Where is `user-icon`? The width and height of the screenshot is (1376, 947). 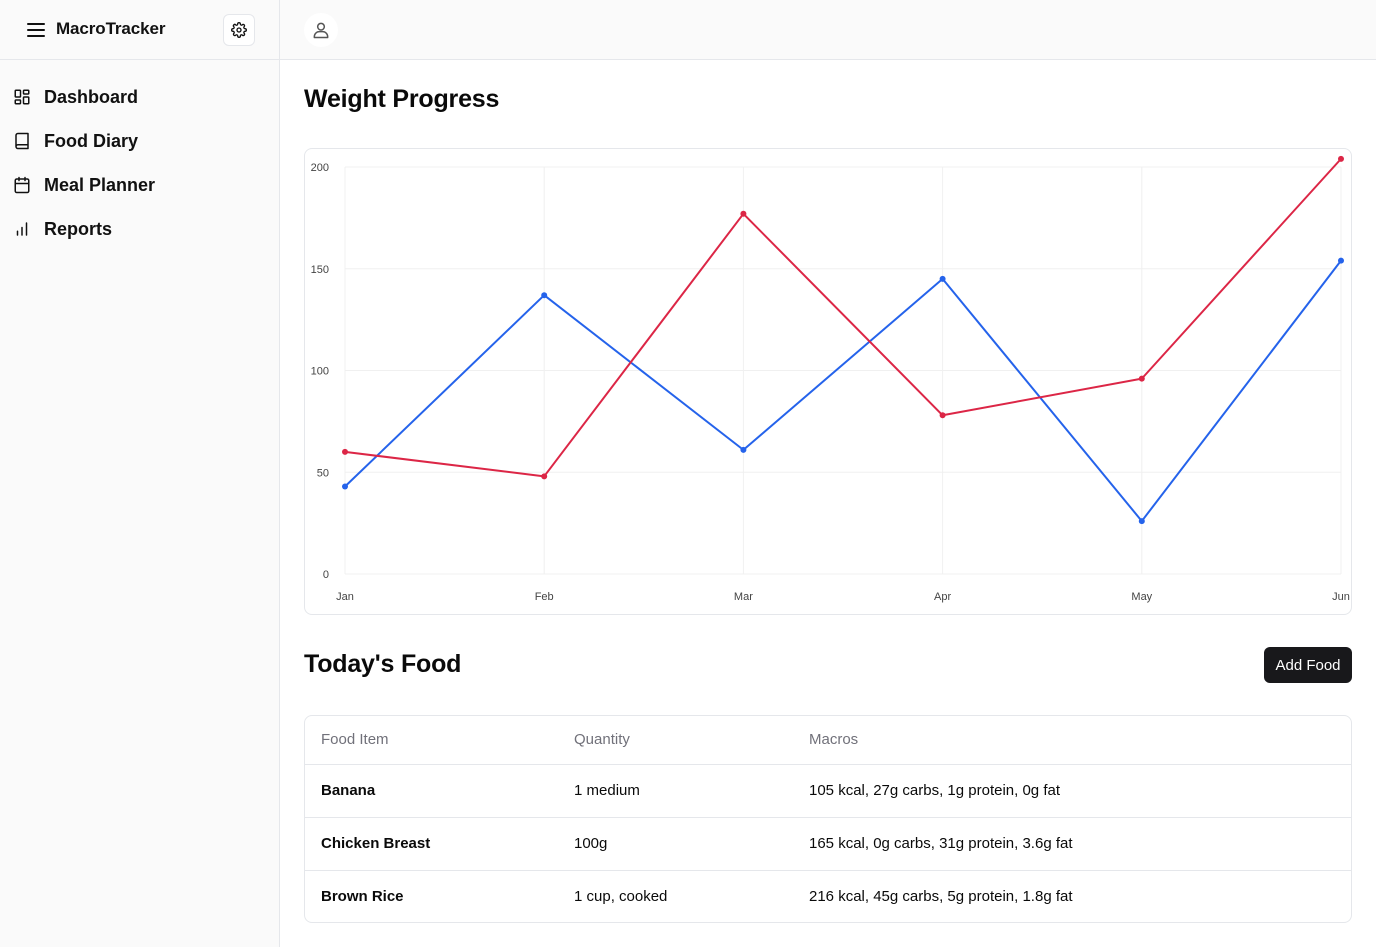
user-icon is located at coordinates (321, 30).